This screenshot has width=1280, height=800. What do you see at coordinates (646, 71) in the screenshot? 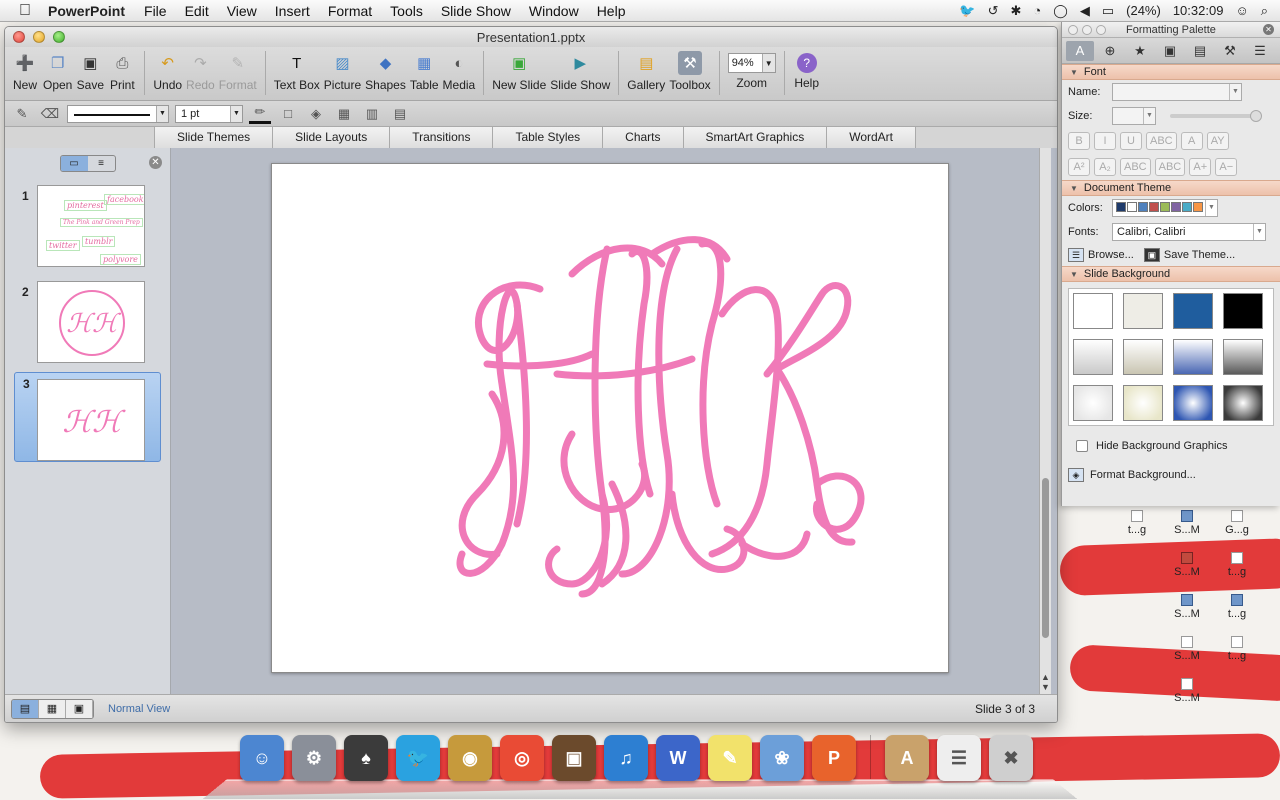
I see `gallery-button: ▤ Gallery` at bounding box center [646, 71].